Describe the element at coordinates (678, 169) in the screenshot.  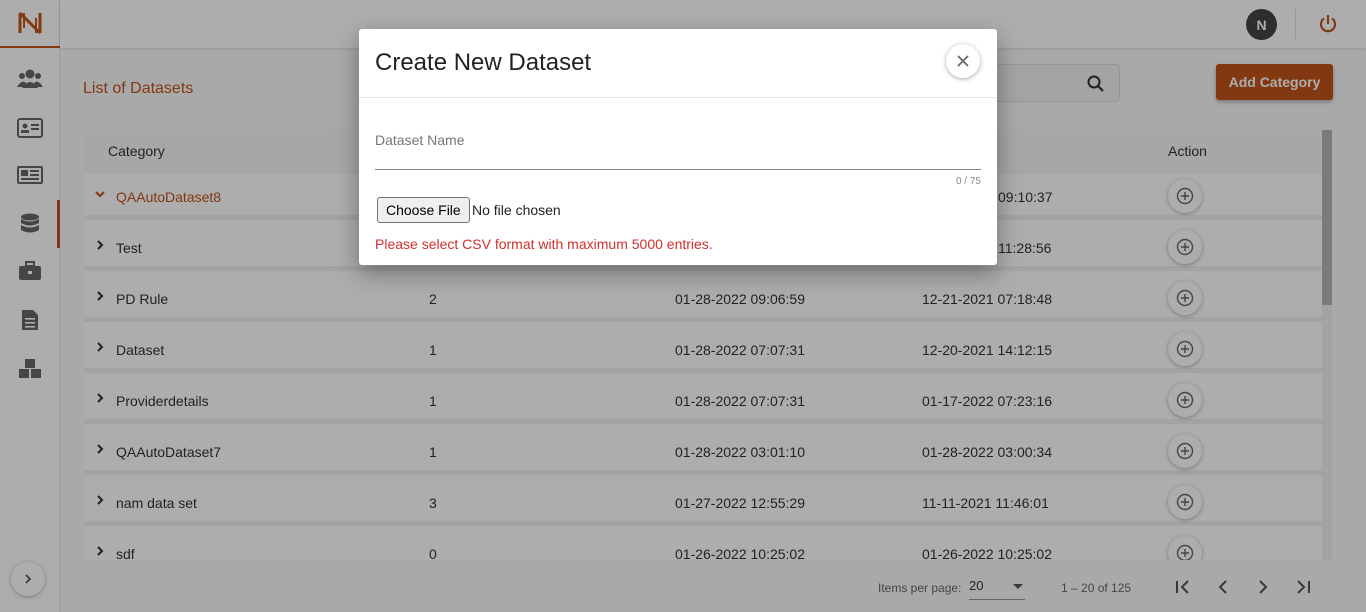
I see `dataset-name-underline` at that location.